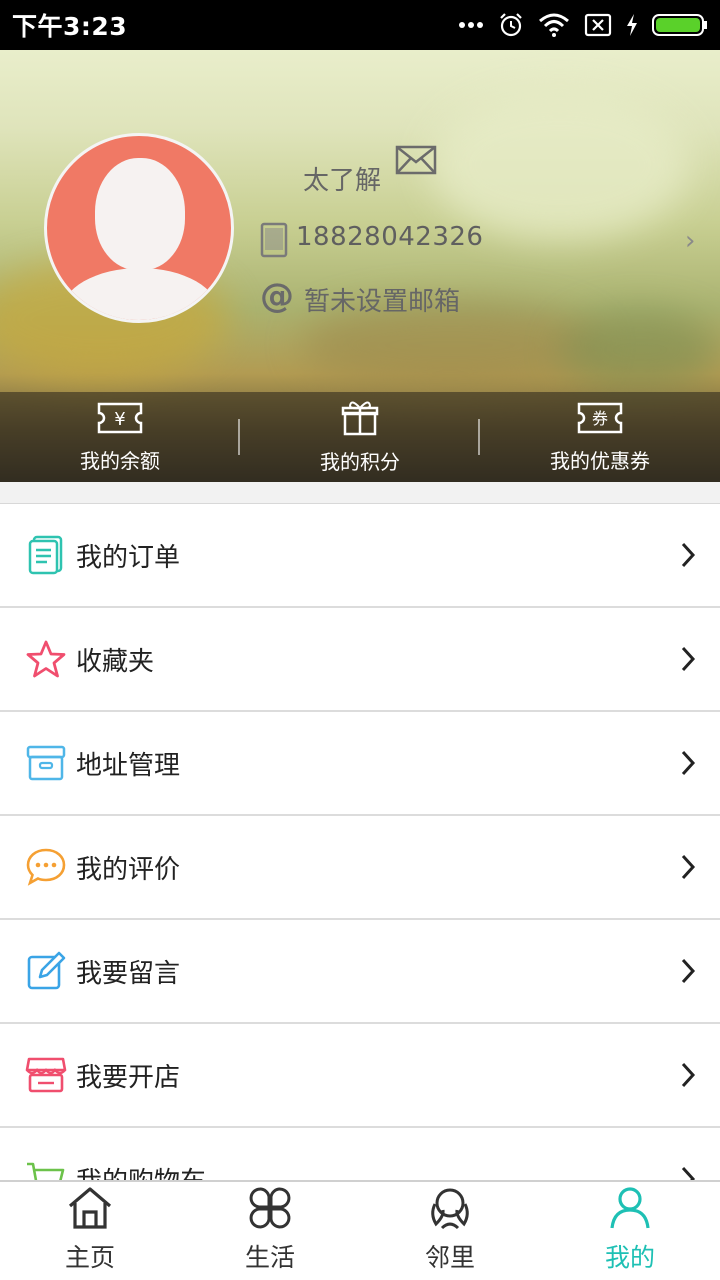 The image size is (720, 1280). What do you see at coordinates (360, 764) in the screenshot?
I see `menu-item-address: 地址管理` at bounding box center [360, 764].